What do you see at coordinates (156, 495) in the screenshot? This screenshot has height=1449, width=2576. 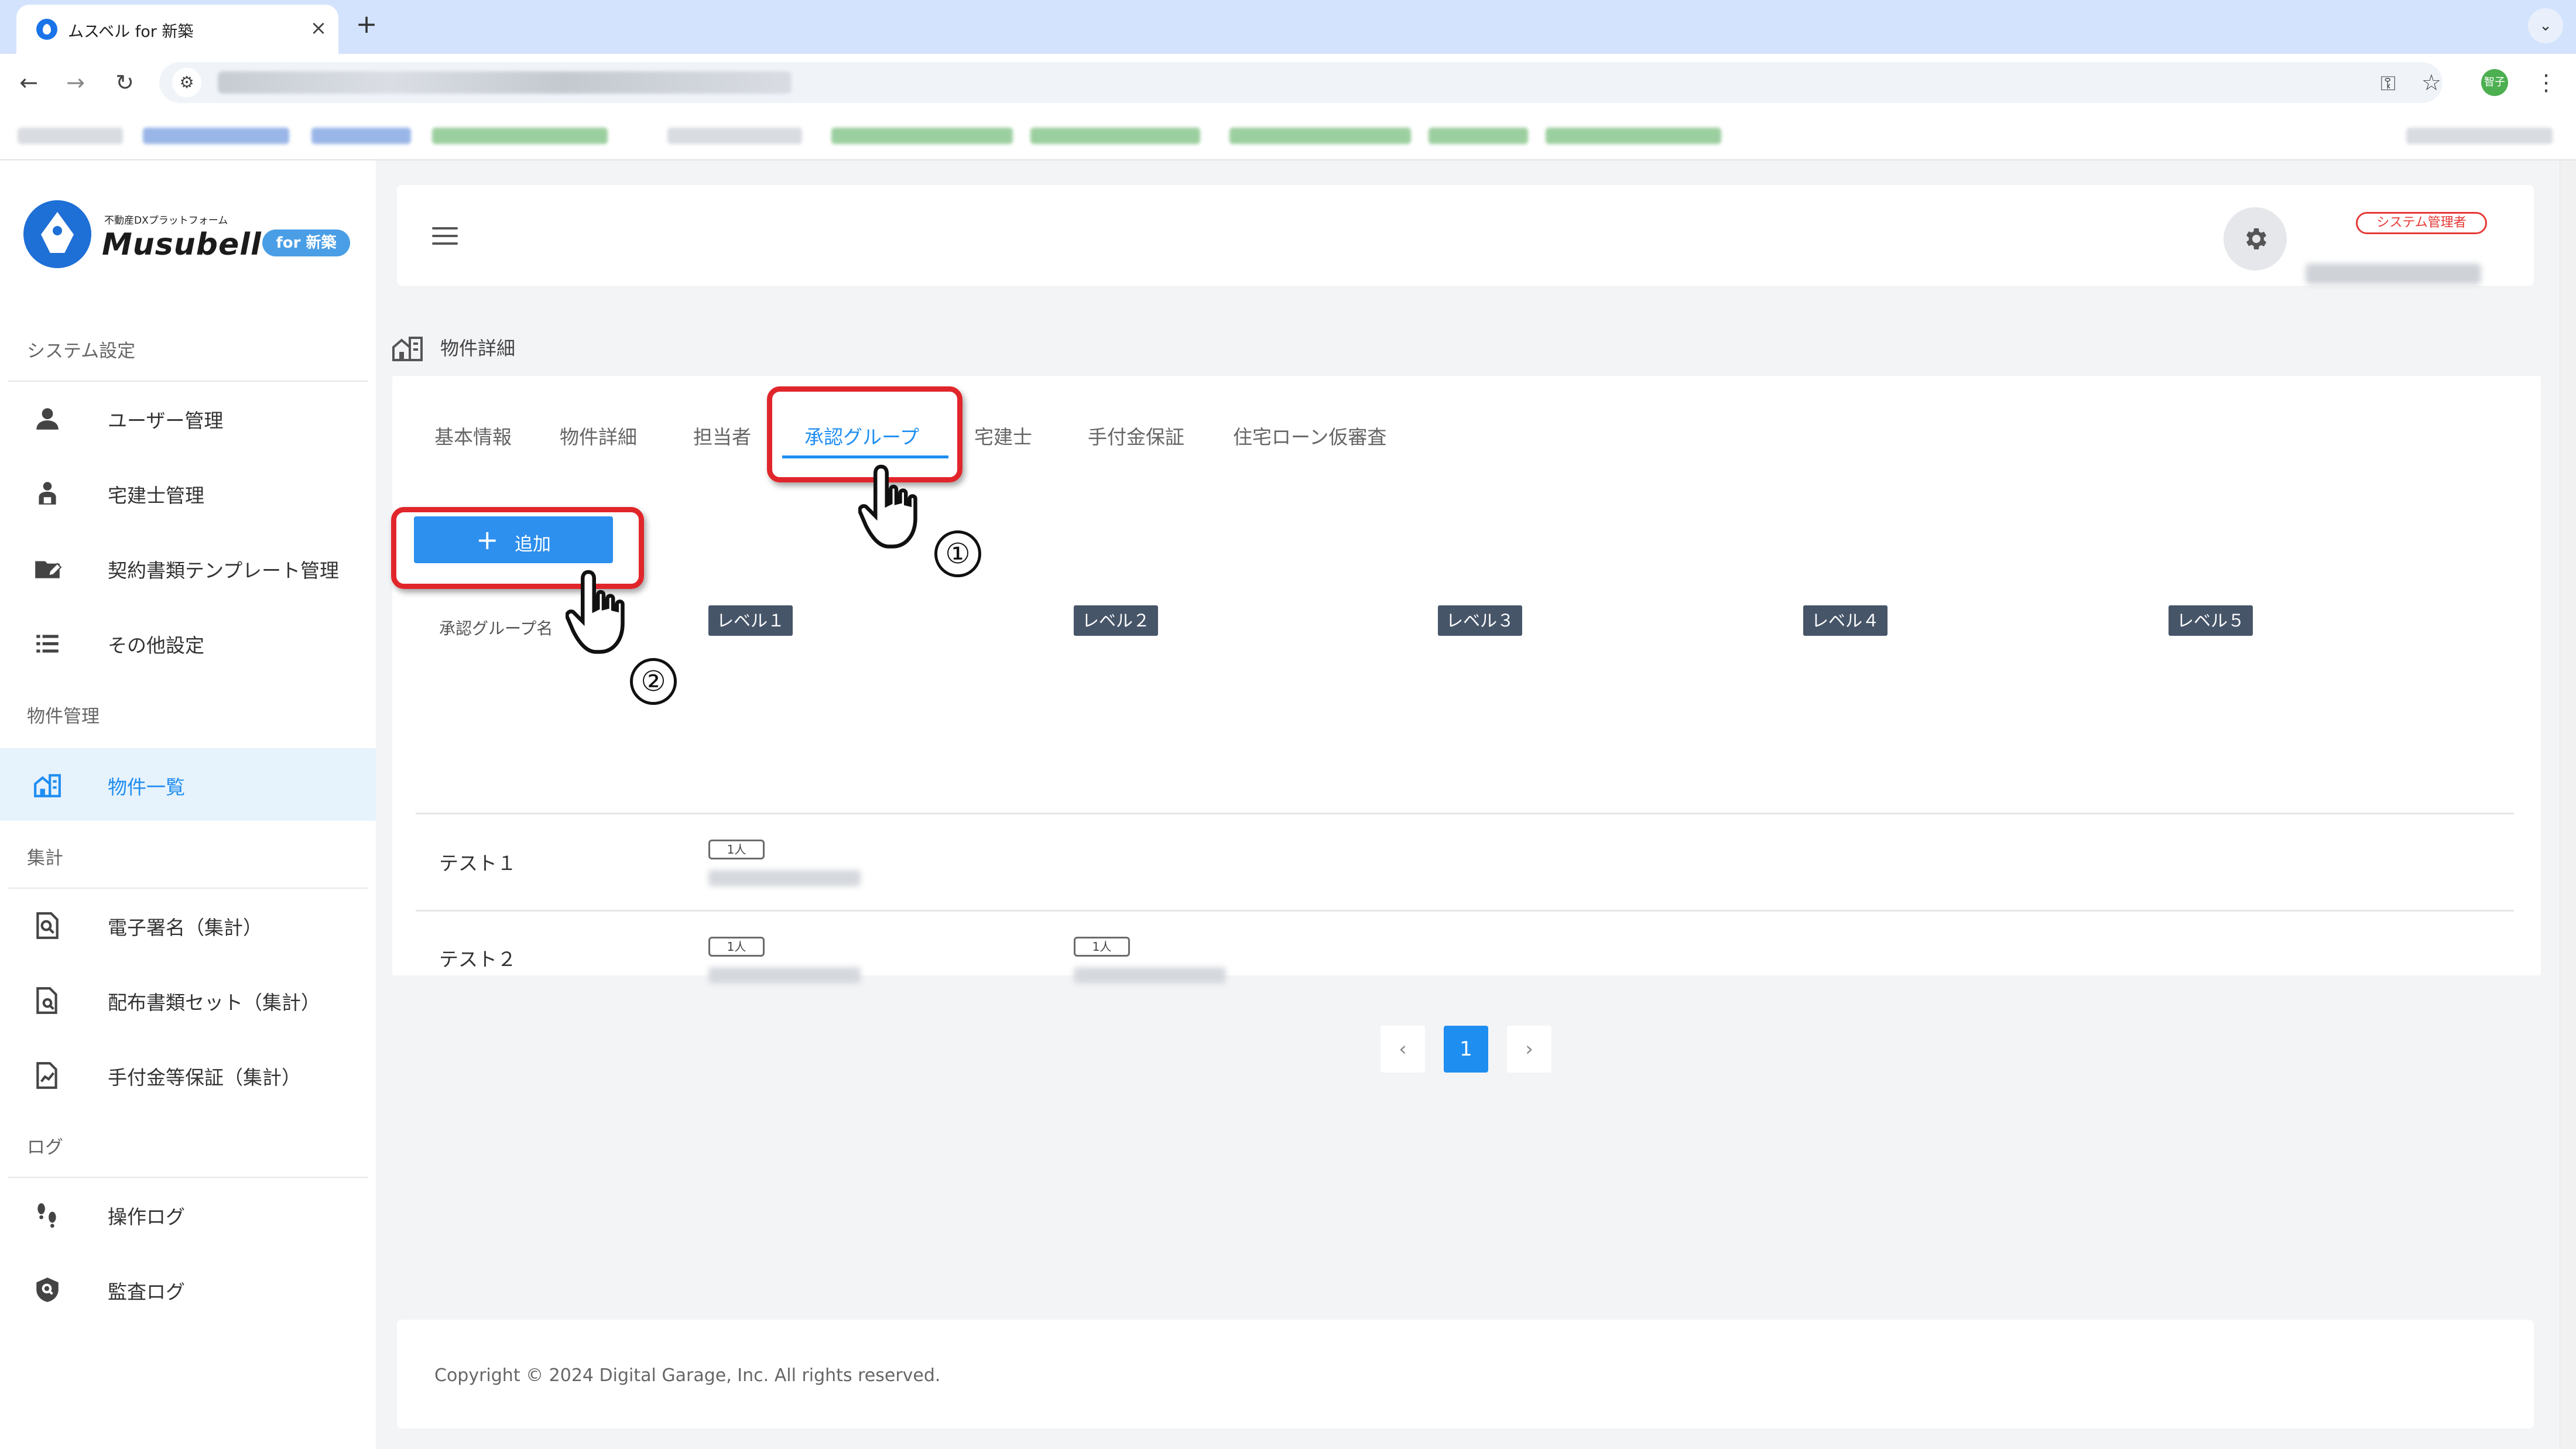 I see `sidebar-item-label: 宅建士管理` at bounding box center [156, 495].